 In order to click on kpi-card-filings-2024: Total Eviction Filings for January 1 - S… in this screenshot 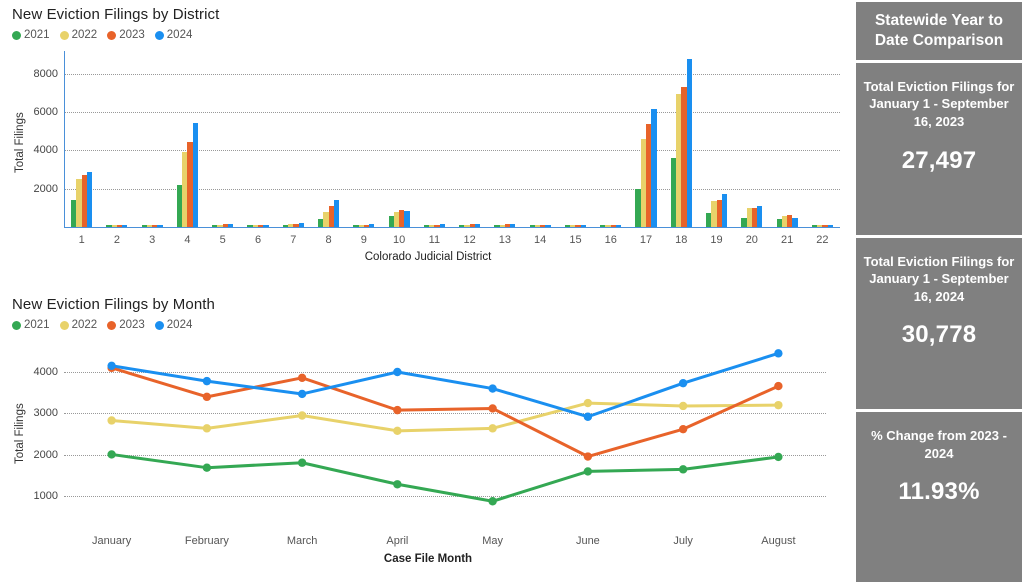, I will do `click(939, 323)`.